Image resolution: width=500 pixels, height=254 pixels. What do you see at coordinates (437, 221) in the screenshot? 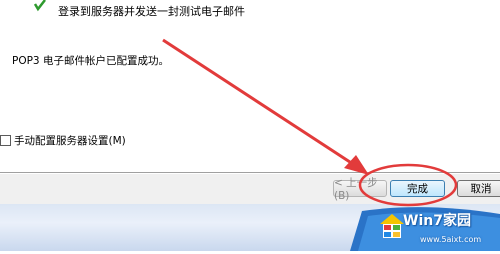
I see `watermark-title: Win7家园` at bounding box center [437, 221].